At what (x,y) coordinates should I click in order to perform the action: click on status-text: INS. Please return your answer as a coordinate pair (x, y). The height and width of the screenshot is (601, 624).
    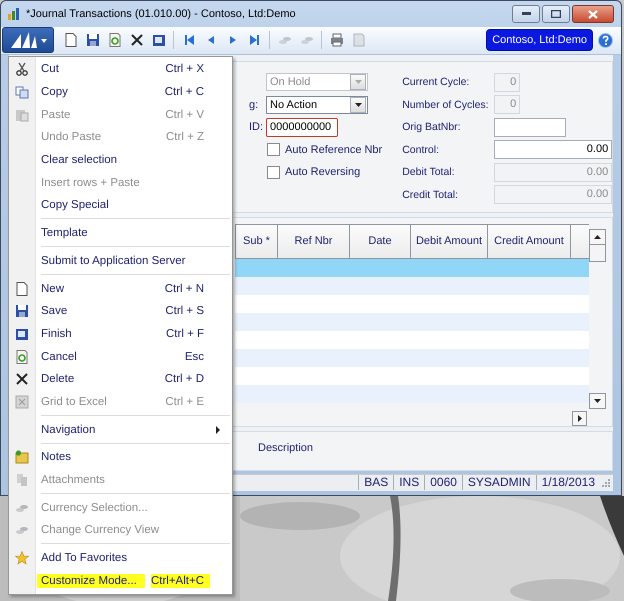
    Looking at the image, I should click on (408, 482).